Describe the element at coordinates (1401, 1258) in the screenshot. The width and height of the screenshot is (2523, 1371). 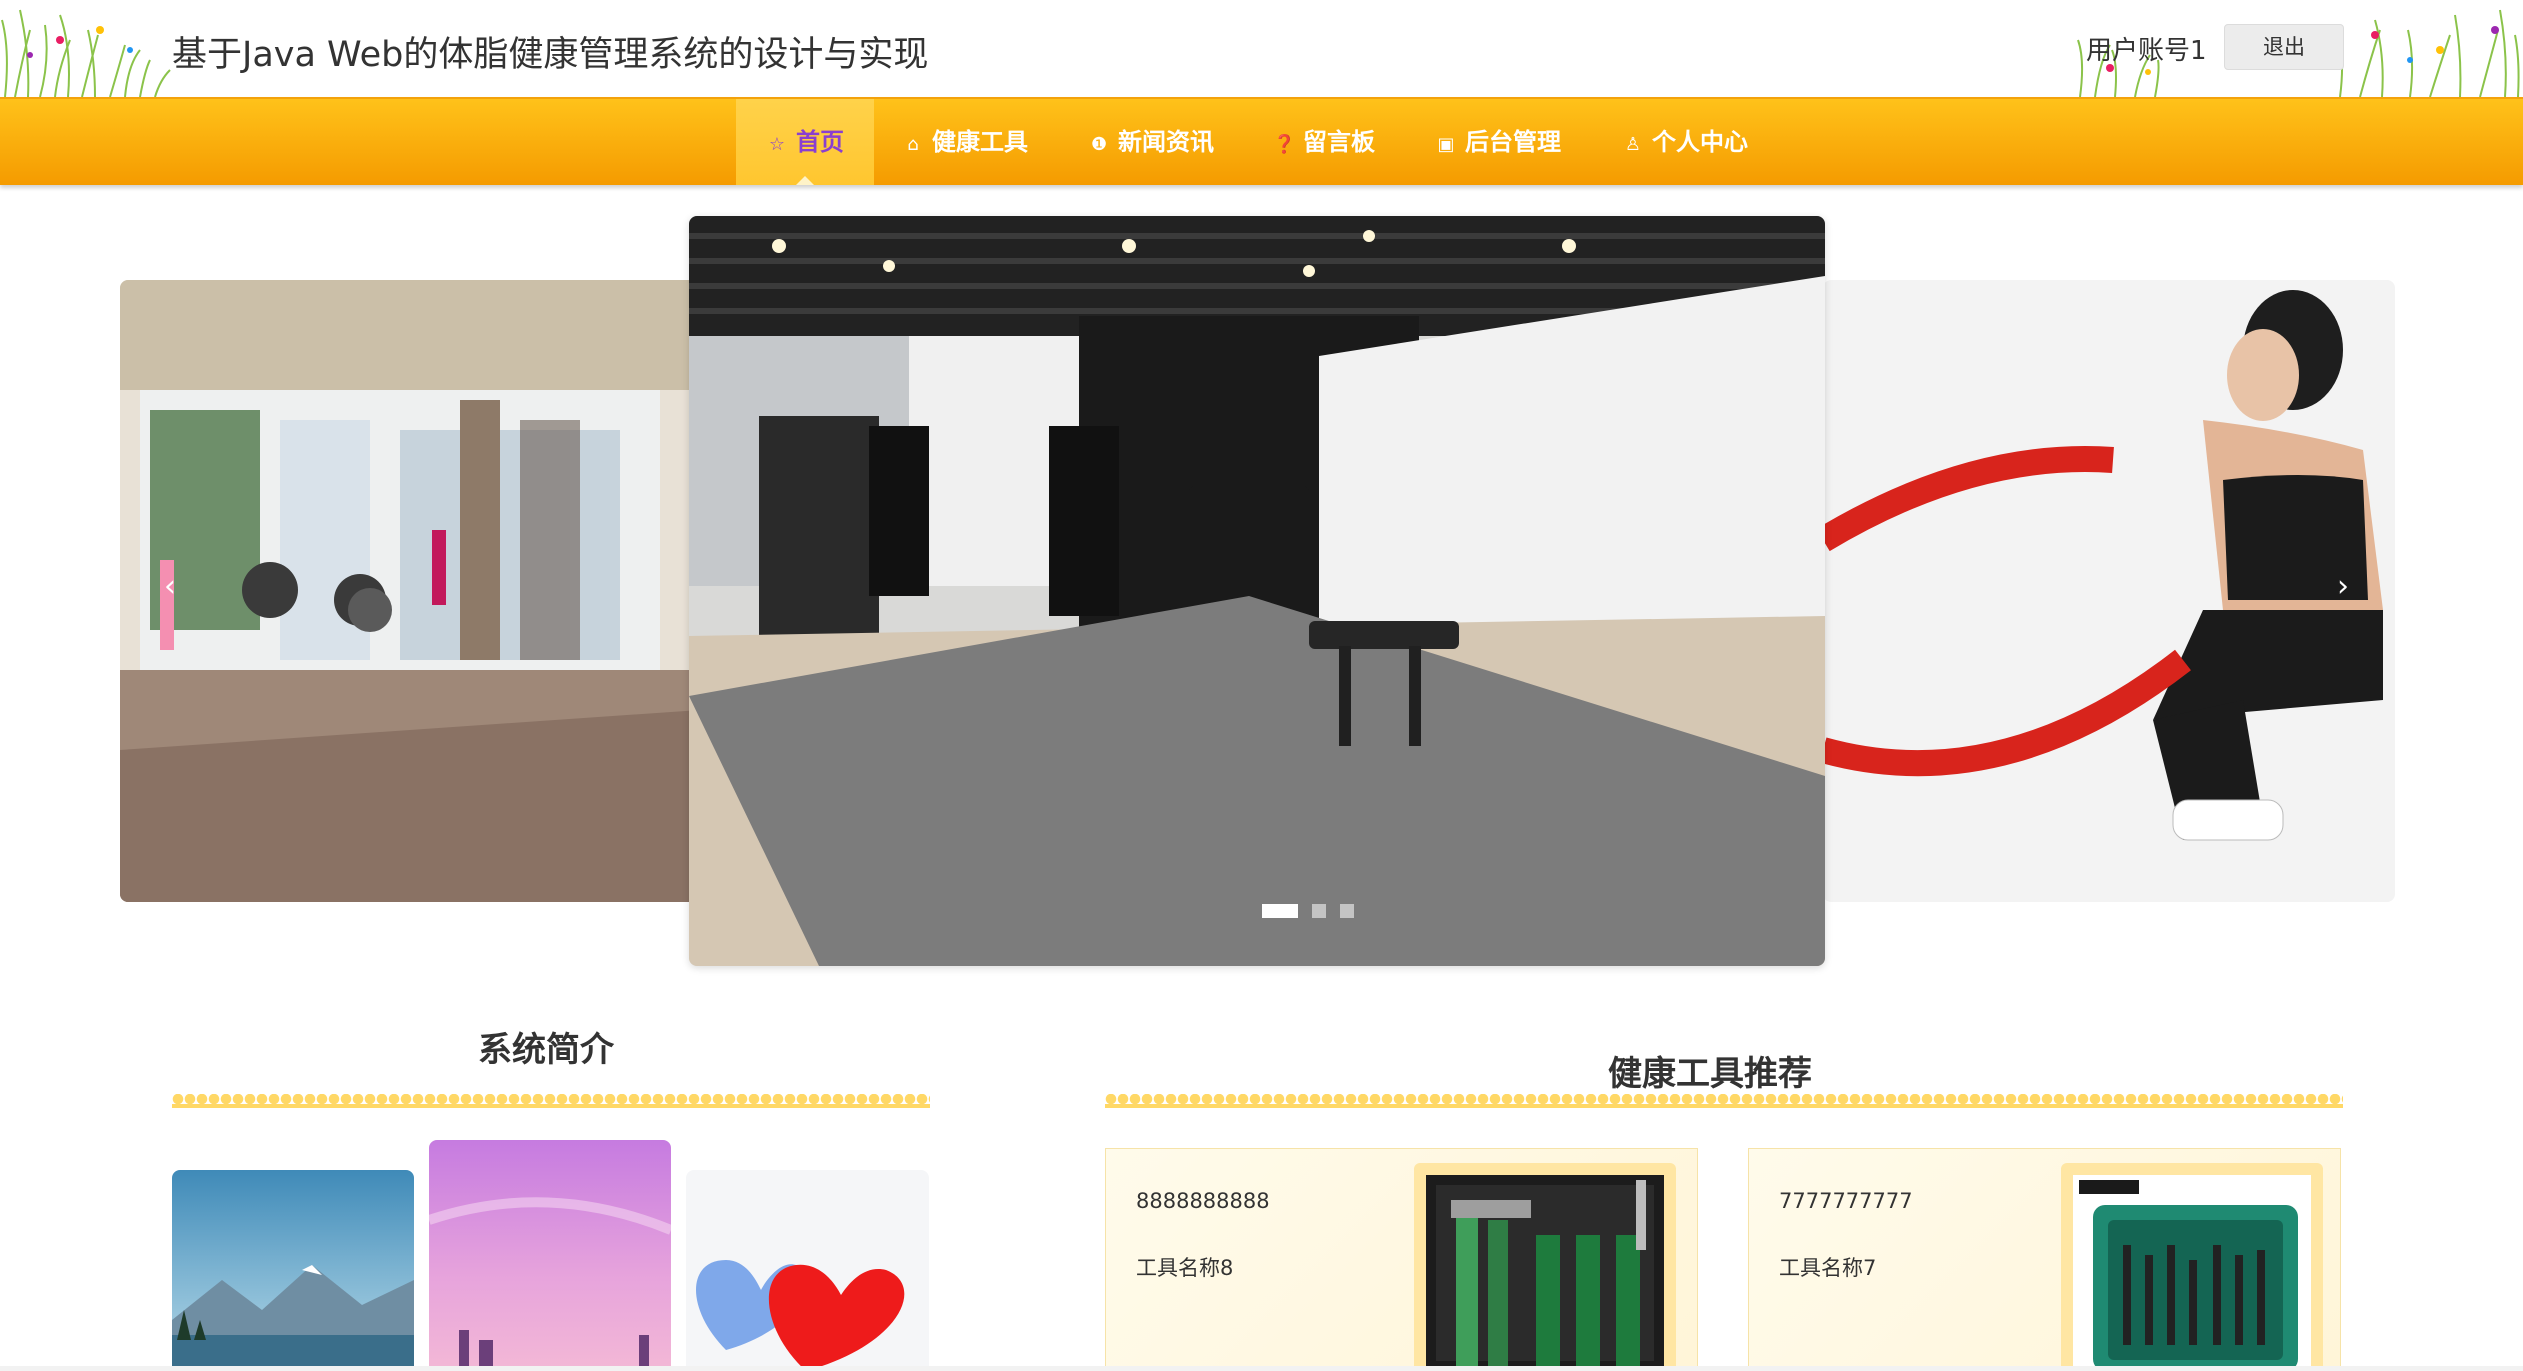
I see `tool-card: 8888888888 工具名称8` at that location.